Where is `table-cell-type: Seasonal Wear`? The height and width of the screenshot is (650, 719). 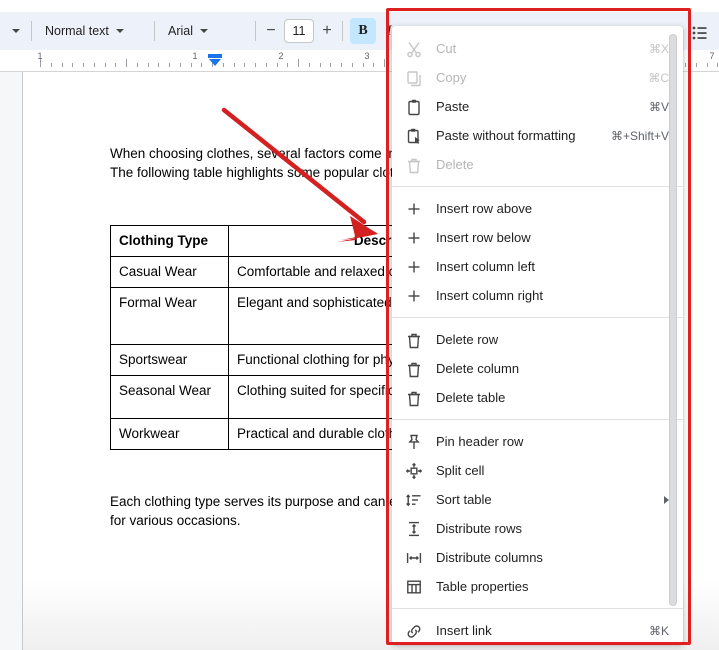
table-cell-type: Seasonal Wear is located at coordinates (169, 397).